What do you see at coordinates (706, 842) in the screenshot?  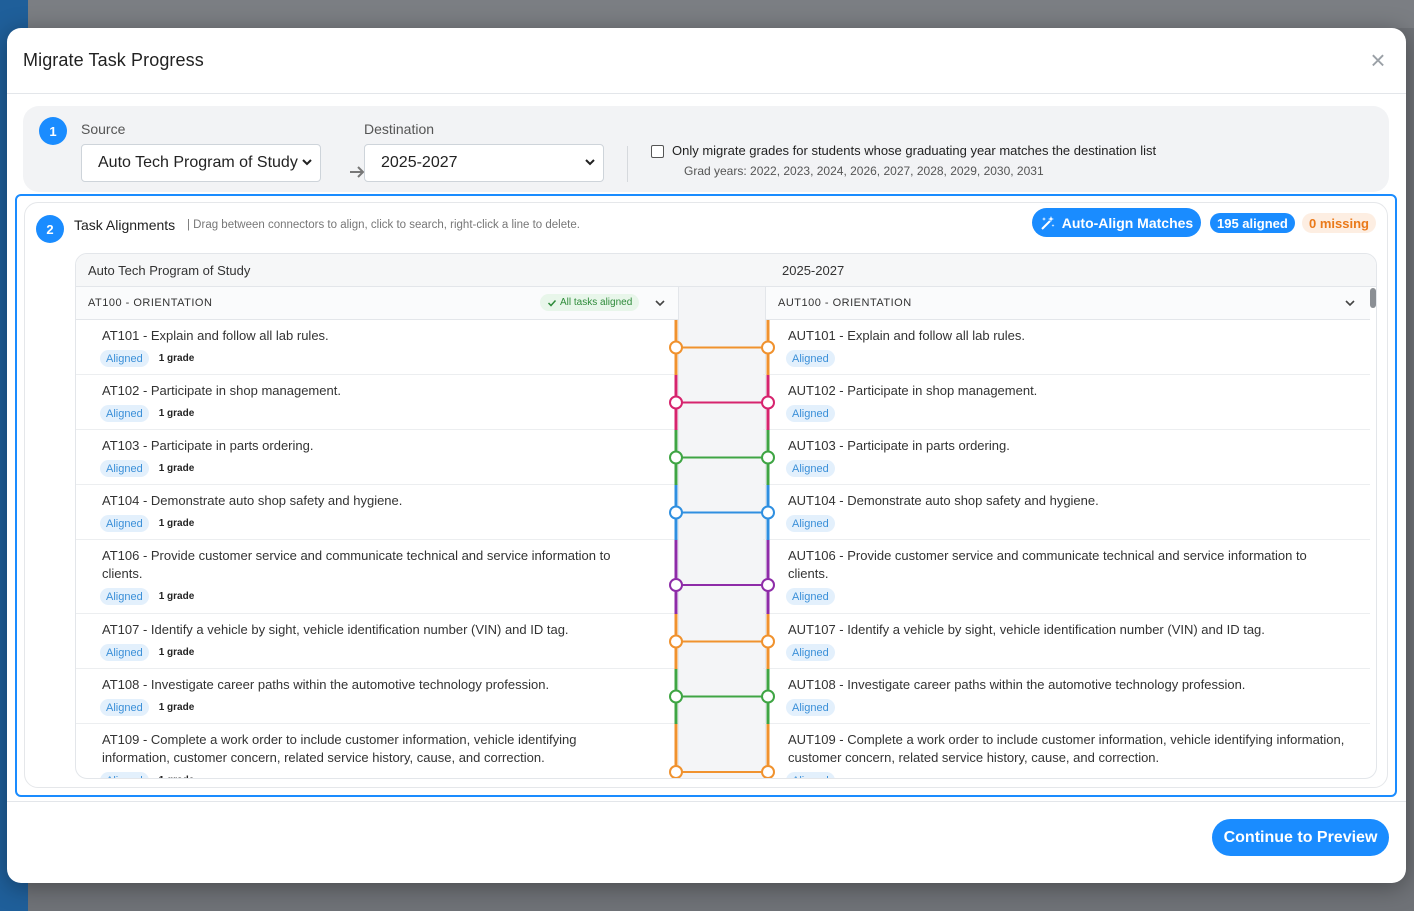 I see `modal-footer: Continue to Preview` at bounding box center [706, 842].